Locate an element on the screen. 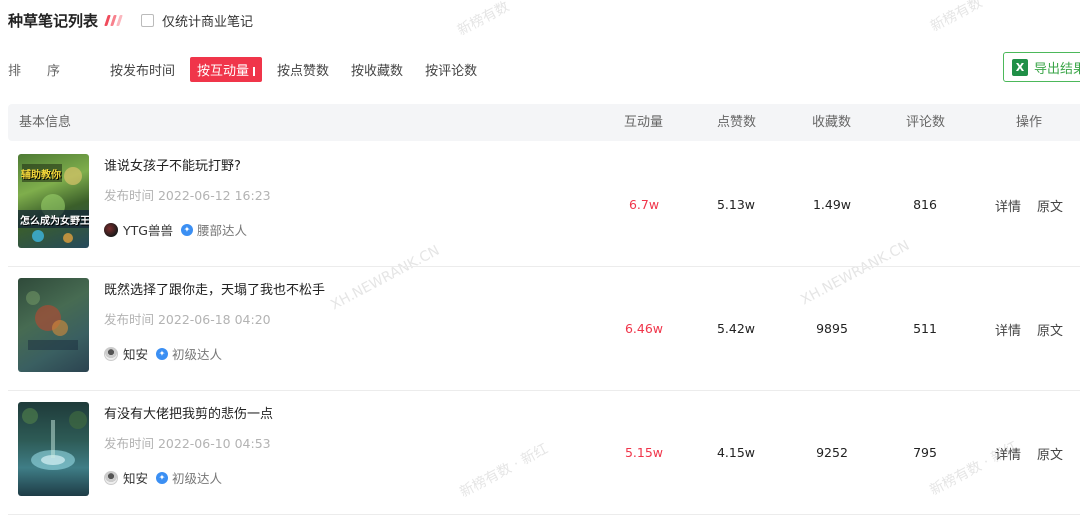 The width and height of the screenshot is (1080, 515). publish-time: 发布时间 2022-06-18 04:20 is located at coordinates (187, 319).